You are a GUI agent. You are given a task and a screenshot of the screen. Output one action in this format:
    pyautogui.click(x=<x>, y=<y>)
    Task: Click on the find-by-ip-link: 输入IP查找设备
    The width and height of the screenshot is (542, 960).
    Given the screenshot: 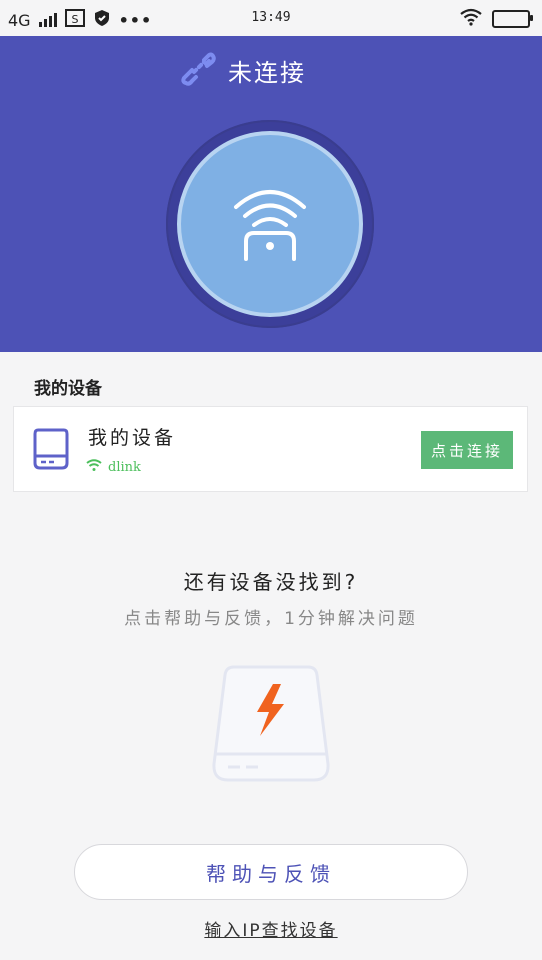 What is the action you would take?
    pyautogui.click(x=271, y=928)
    